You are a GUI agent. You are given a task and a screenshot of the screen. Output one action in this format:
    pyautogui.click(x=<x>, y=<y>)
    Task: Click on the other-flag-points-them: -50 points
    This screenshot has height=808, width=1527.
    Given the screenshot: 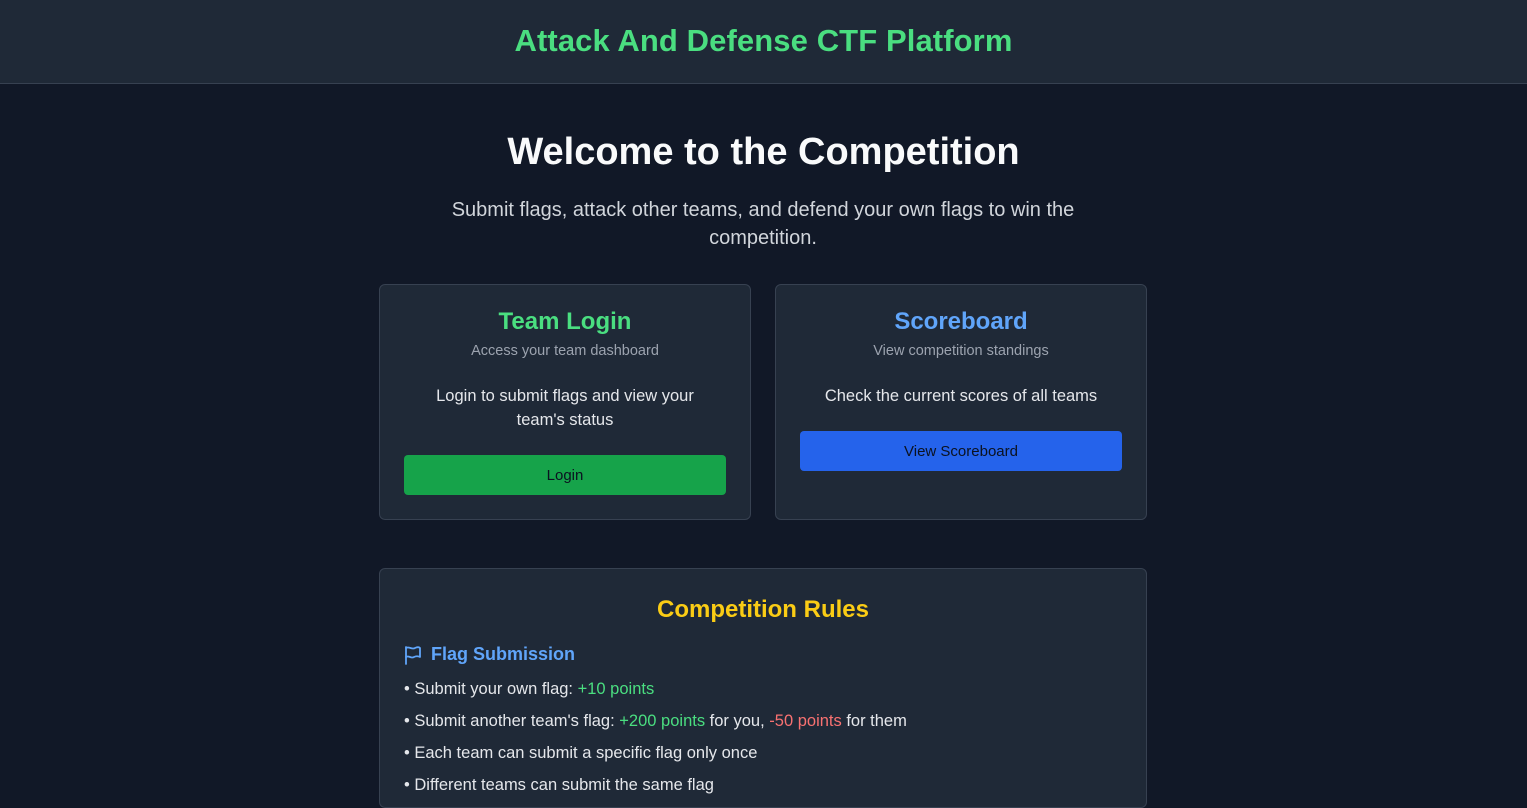 What is the action you would take?
    pyautogui.click(x=805, y=721)
    